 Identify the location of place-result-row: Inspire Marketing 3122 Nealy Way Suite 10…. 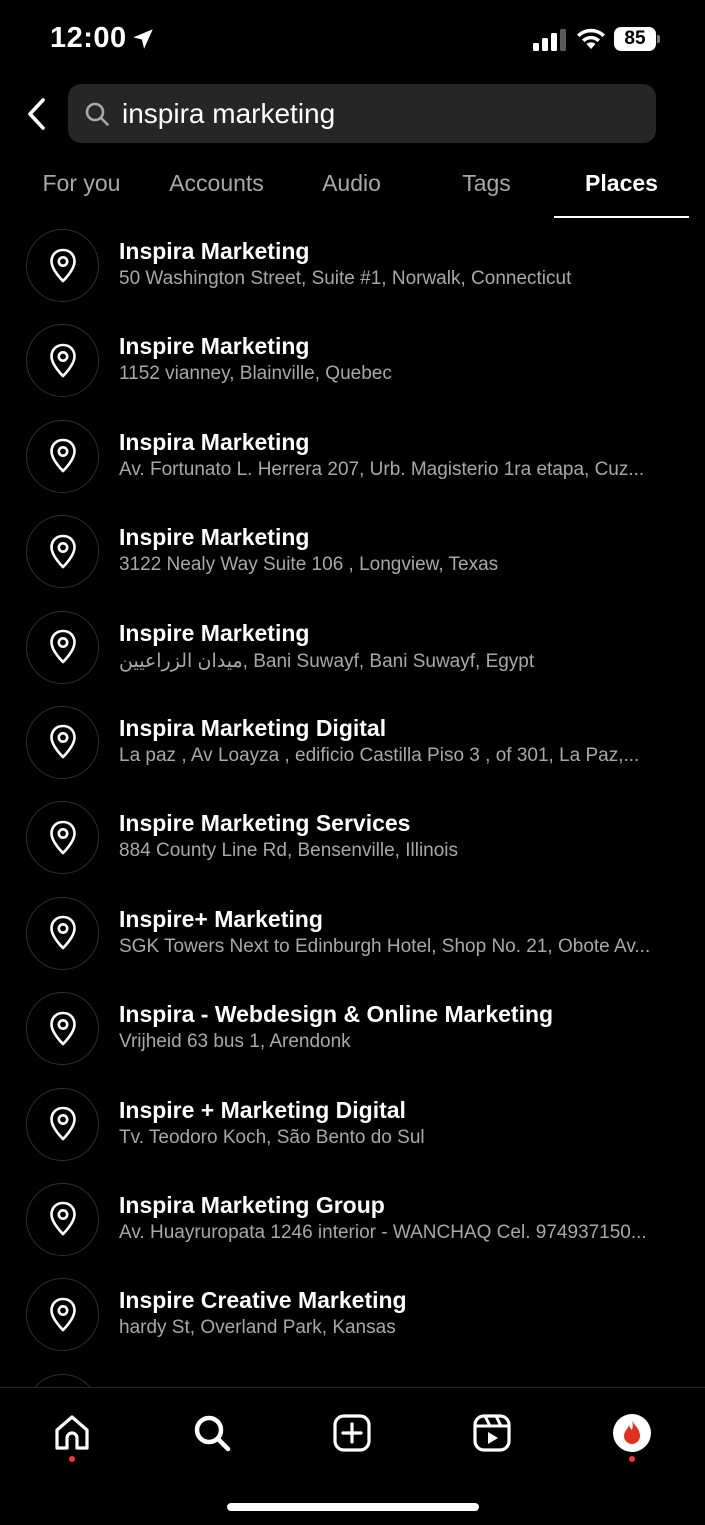
(352, 555).